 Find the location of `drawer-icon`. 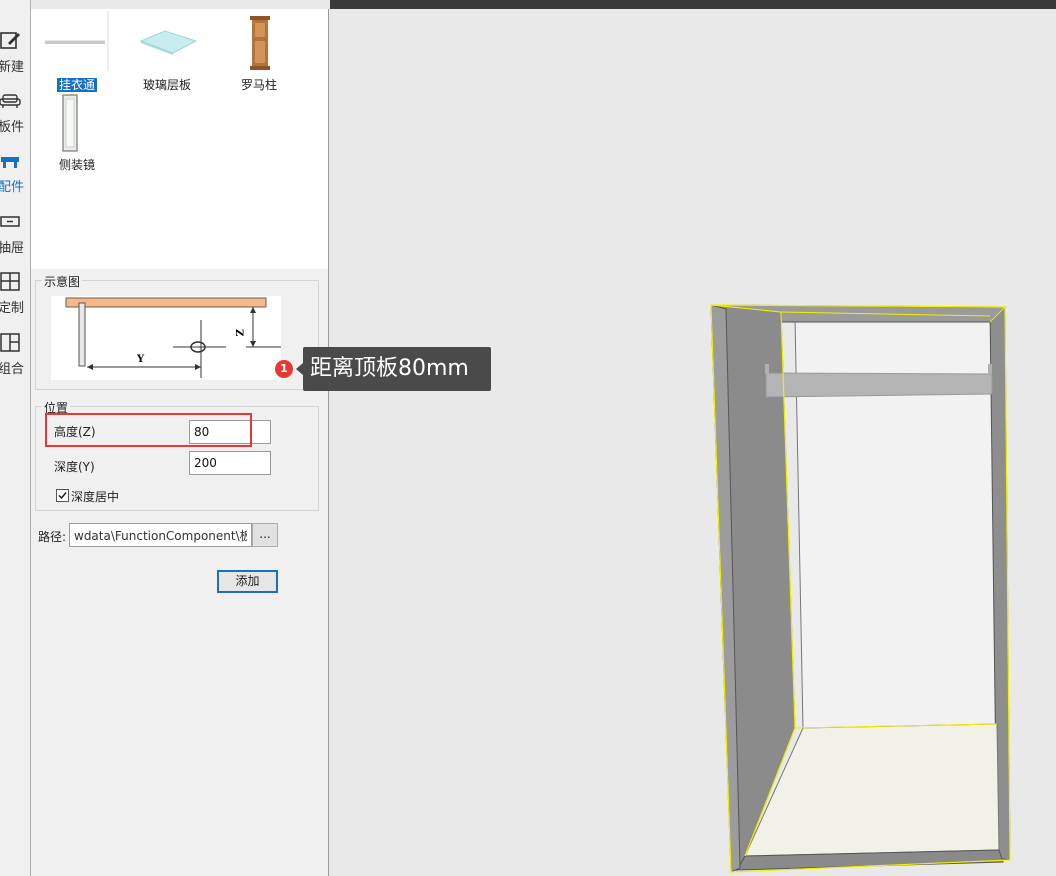

drawer-icon is located at coordinates (10, 221).